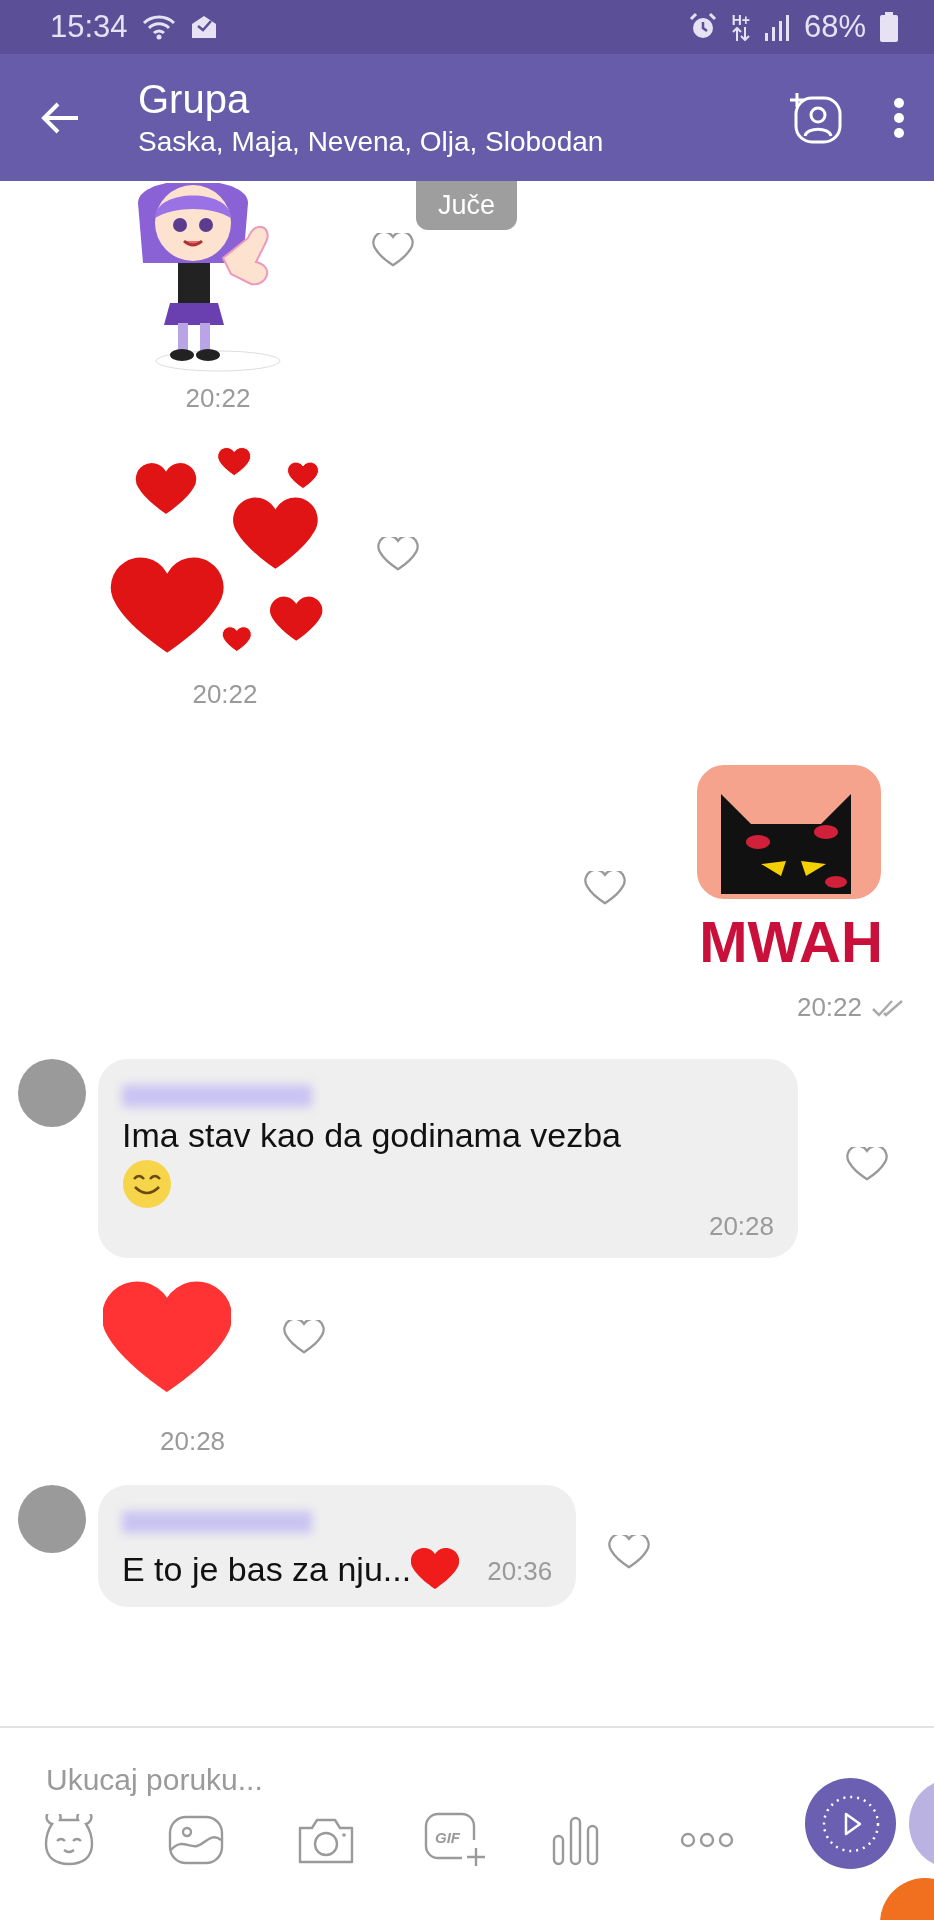  I want to click on date-label: Juče, so click(466, 205).